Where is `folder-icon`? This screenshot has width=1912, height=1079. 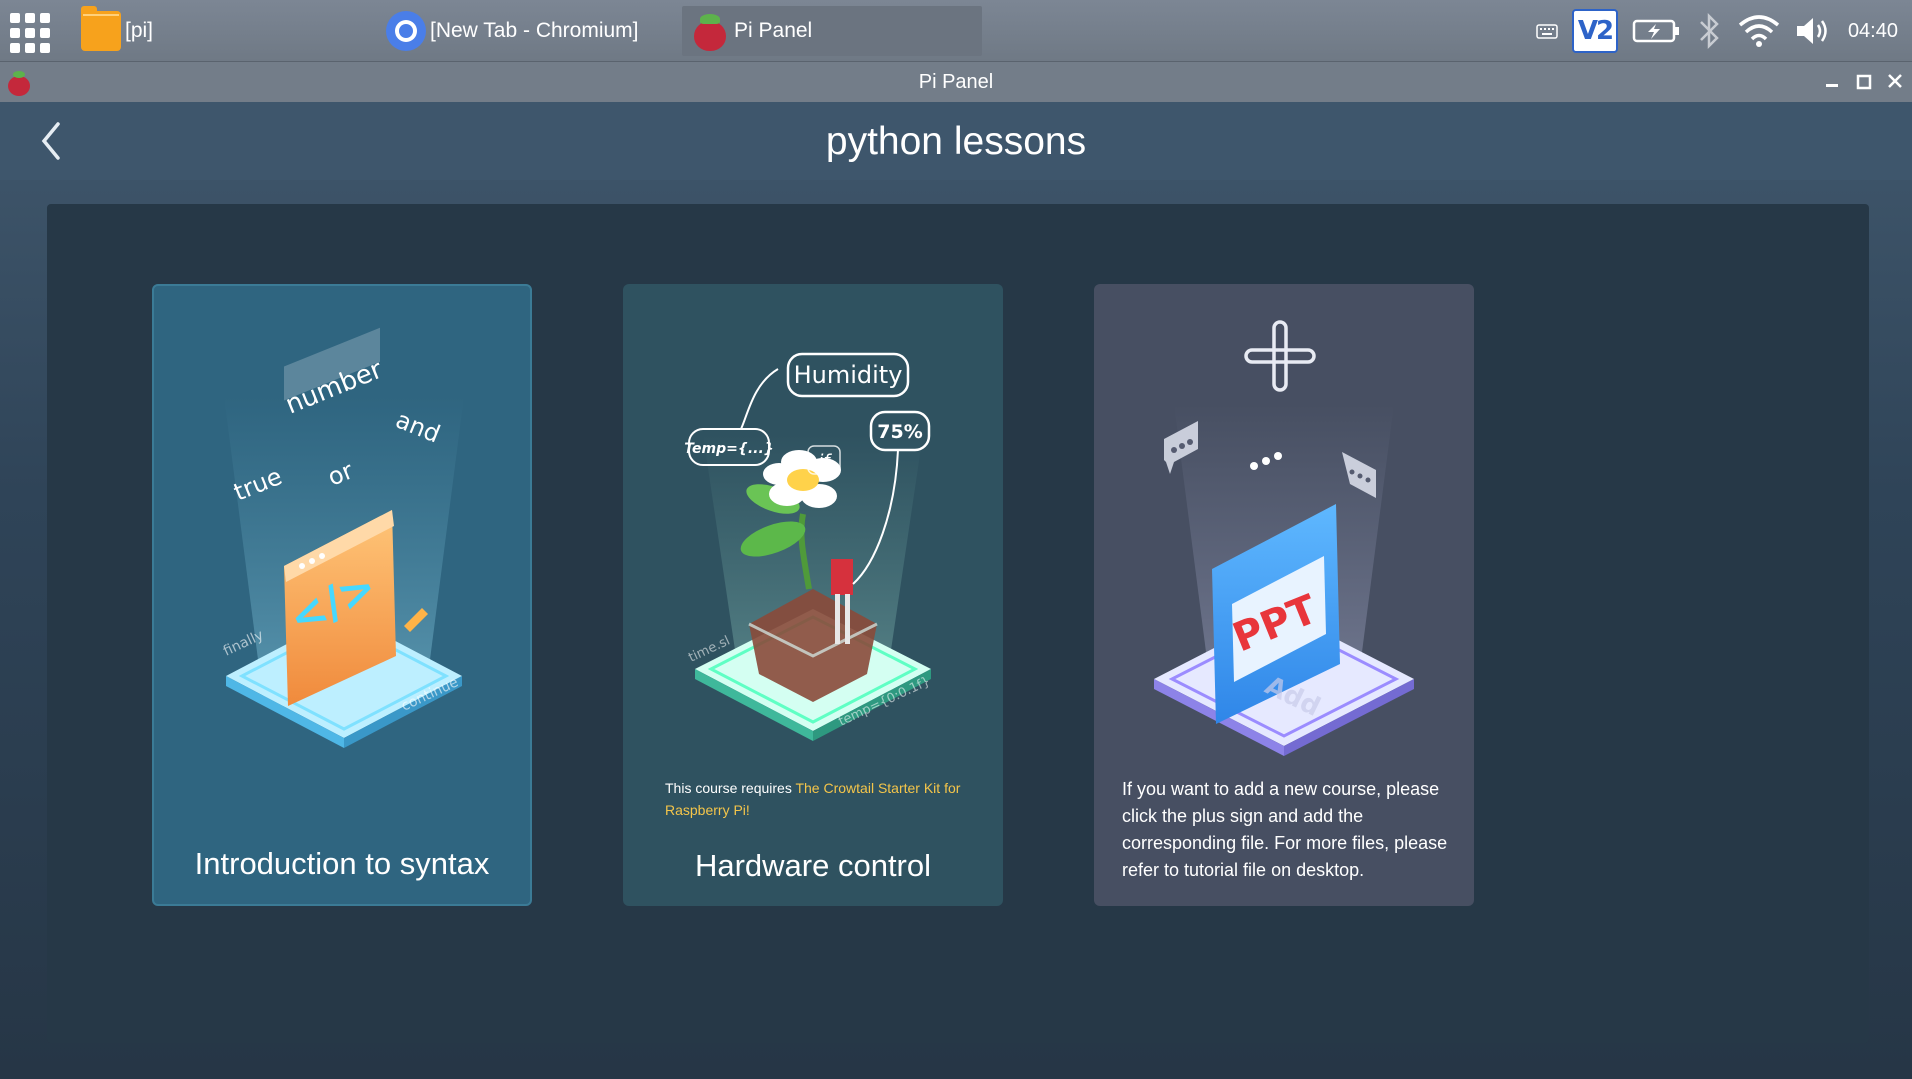
folder-icon is located at coordinates (101, 28).